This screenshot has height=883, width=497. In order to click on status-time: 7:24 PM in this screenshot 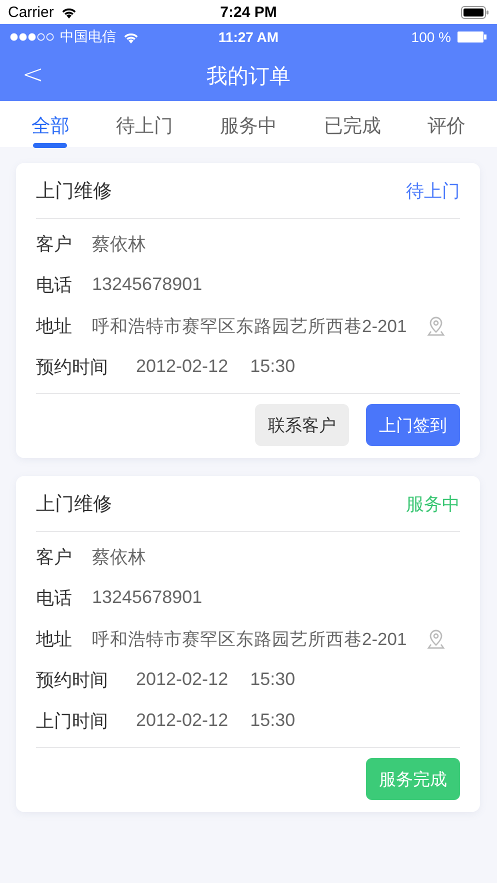, I will do `click(248, 12)`.